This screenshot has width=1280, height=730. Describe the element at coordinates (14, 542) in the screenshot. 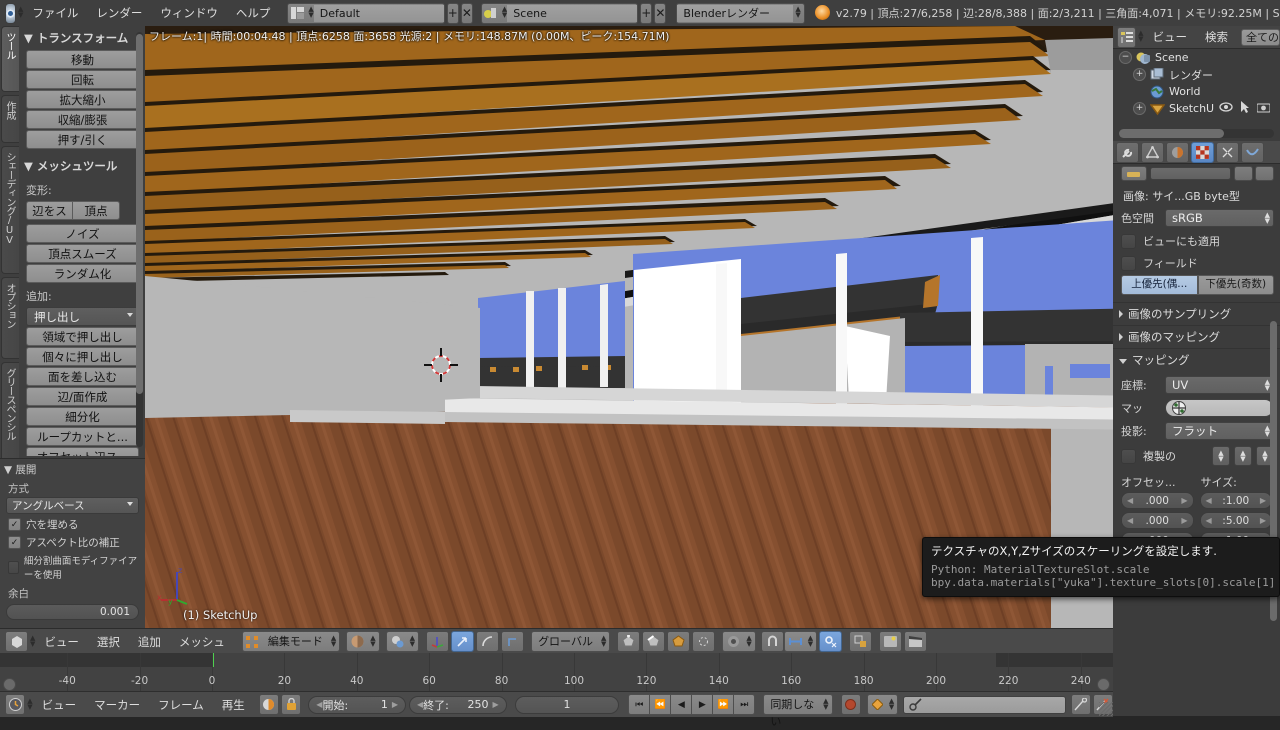

I see `correct-aspect-checkbox: ✓` at that location.